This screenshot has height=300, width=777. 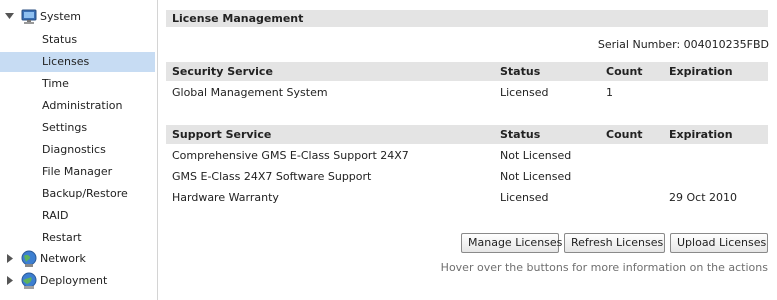 What do you see at coordinates (250, 92) in the screenshot?
I see `service-name: Global Management System` at bounding box center [250, 92].